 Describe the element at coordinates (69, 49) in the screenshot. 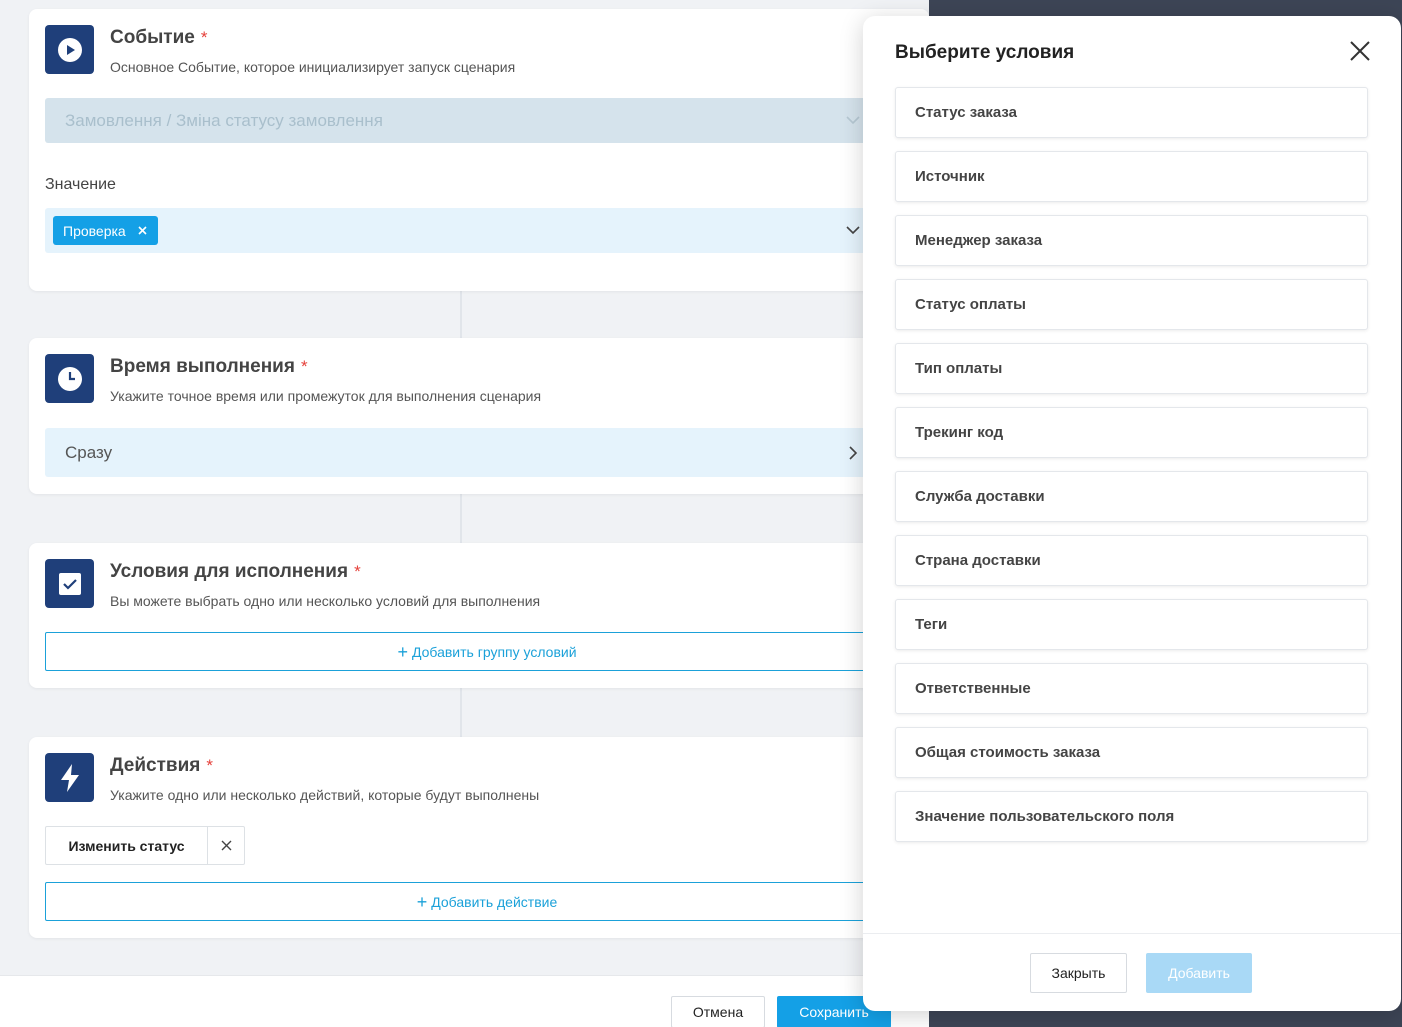

I see `play-icon` at that location.